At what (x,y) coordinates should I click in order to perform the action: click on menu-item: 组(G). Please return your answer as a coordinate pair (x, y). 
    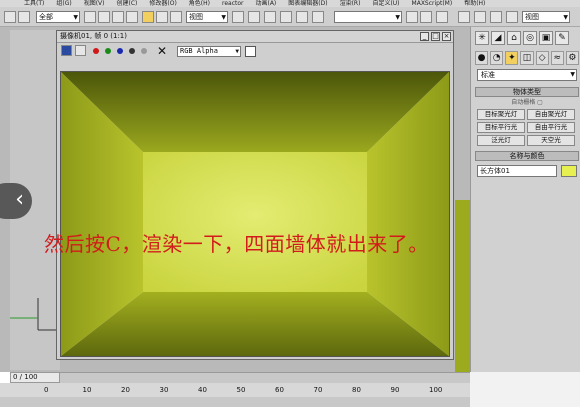
    Looking at the image, I should click on (63, 3).